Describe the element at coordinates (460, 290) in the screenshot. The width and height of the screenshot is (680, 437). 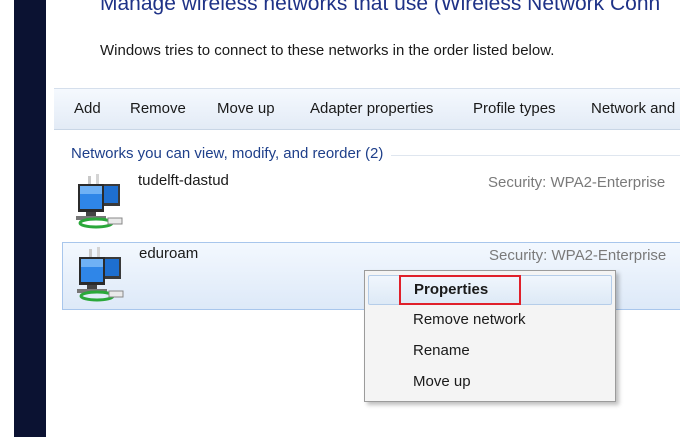
I see `highlight-annotation-box` at that location.